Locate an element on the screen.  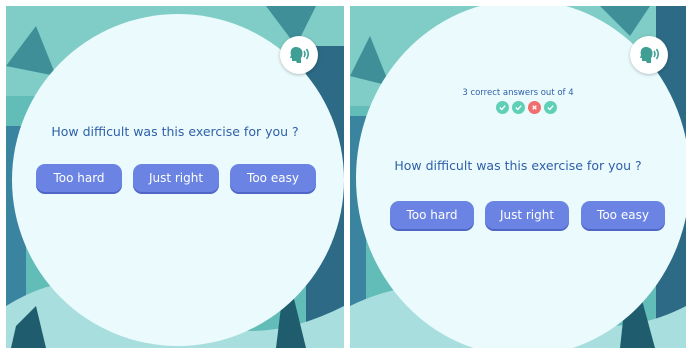
score-summary: 3 correct answers out of 4 is located at coordinates (518, 93).